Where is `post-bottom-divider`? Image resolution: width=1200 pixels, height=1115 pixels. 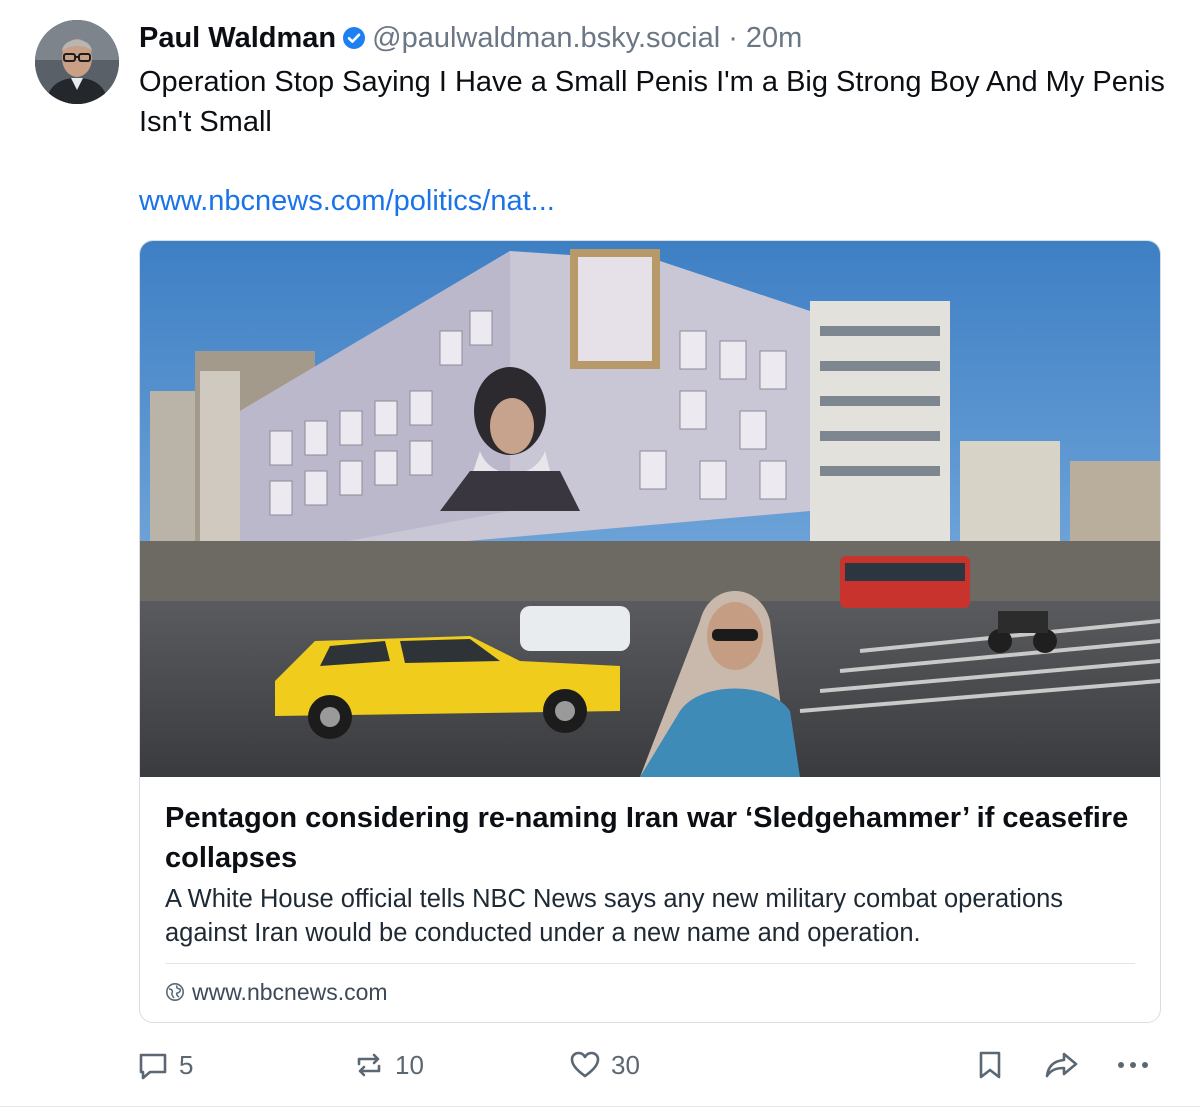 post-bottom-divider is located at coordinates (600, 1106).